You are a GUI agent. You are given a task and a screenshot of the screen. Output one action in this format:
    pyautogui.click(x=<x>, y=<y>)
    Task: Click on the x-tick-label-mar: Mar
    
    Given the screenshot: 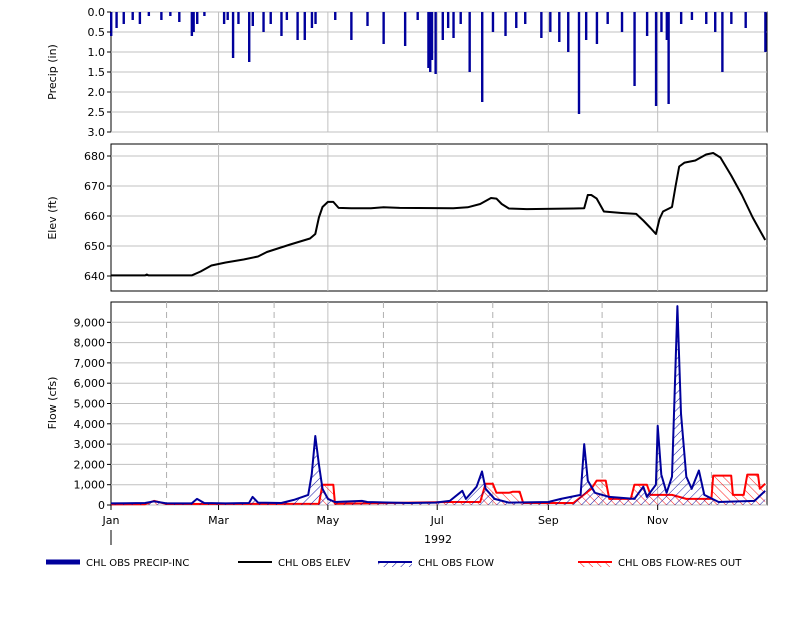 What is the action you would take?
    pyautogui.click(x=218, y=520)
    